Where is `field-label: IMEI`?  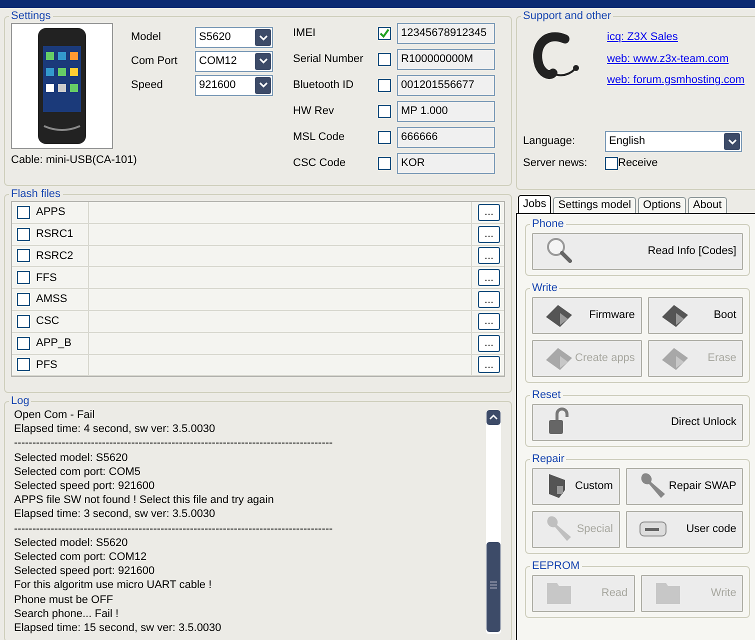
field-label: IMEI is located at coordinates (305, 34).